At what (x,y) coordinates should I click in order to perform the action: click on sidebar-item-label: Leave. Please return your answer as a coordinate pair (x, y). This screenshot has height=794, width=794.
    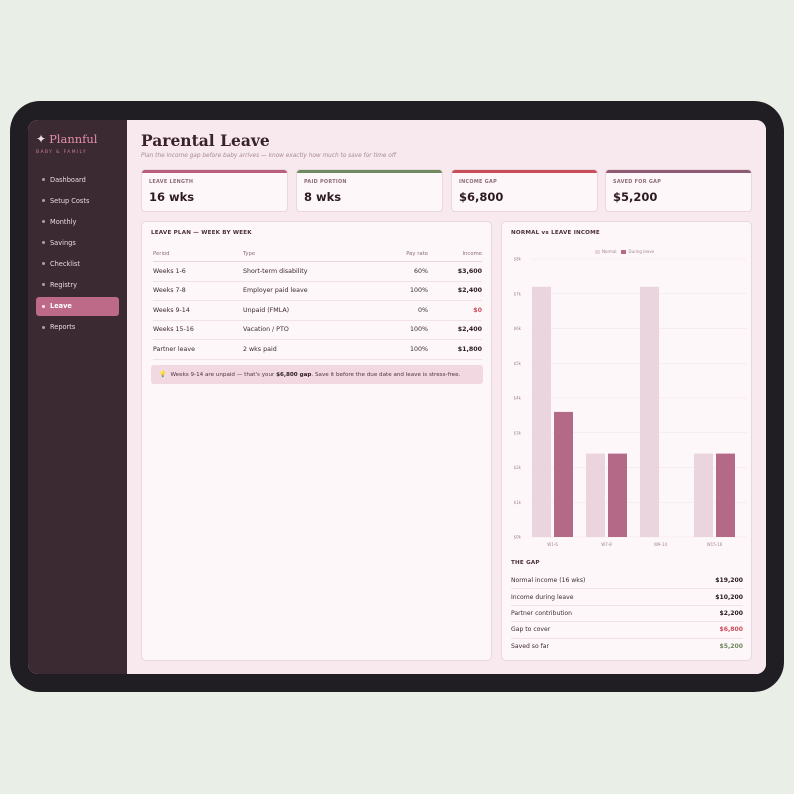
    Looking at the image, I should click on (61, 306).